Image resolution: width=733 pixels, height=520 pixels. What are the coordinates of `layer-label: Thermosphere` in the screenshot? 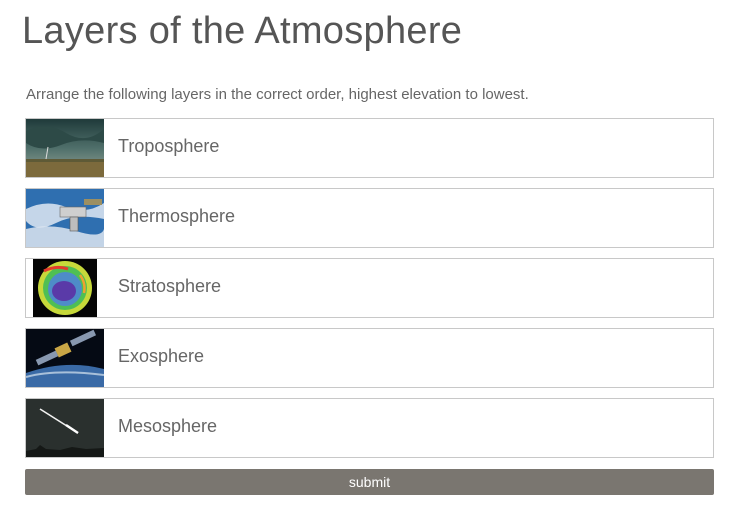 It's located at (177, 216).